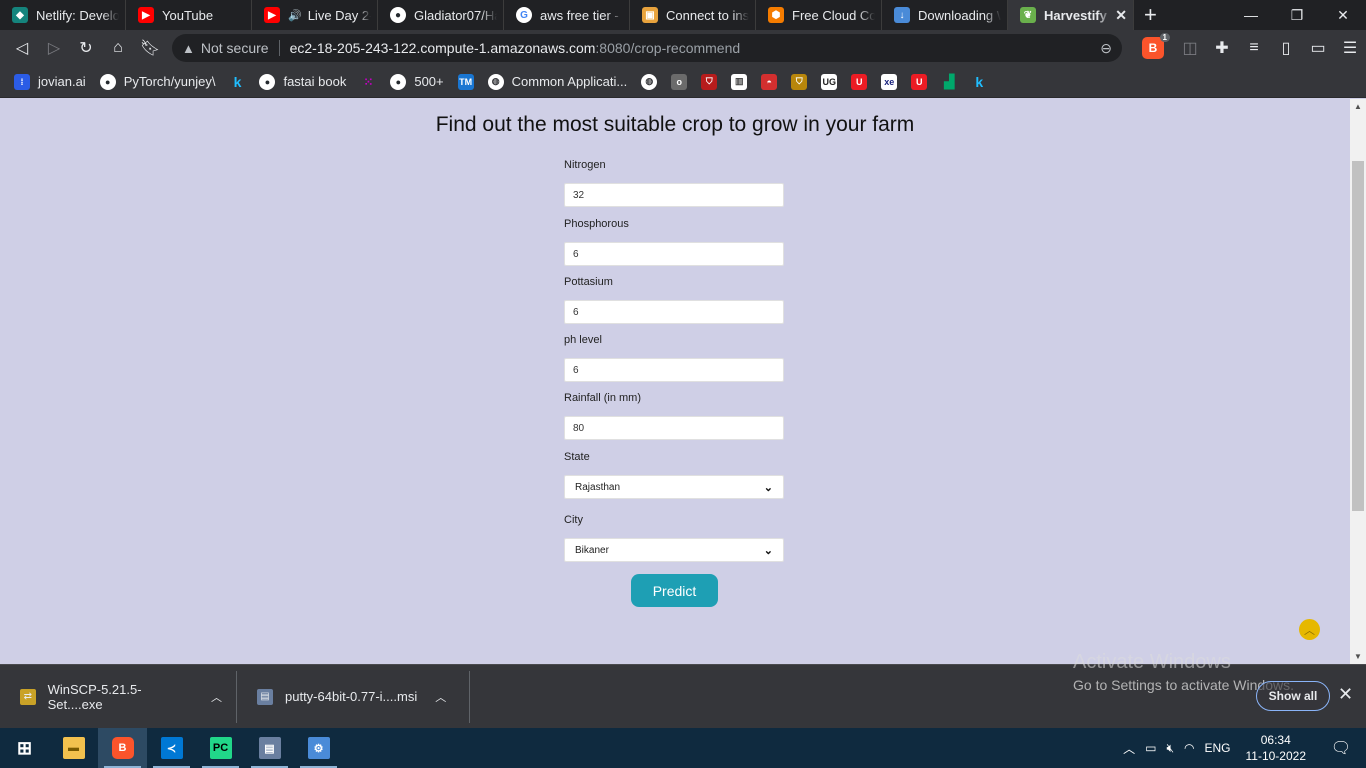  I want to click on tab-netlify: ◆ Netlify: Develop, so click(63, 15).